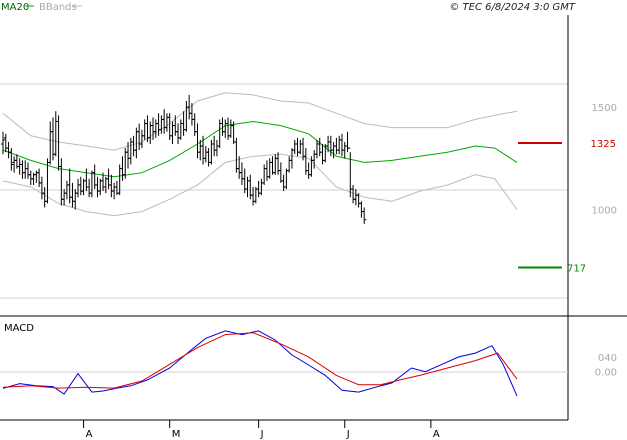 Image resolution: width=627 pixels, height=440 pixels. What do you see at coordinates (604, 108) in the screenshot?
I see `price-tick-label: 1500` at bounding box center [604, 108].